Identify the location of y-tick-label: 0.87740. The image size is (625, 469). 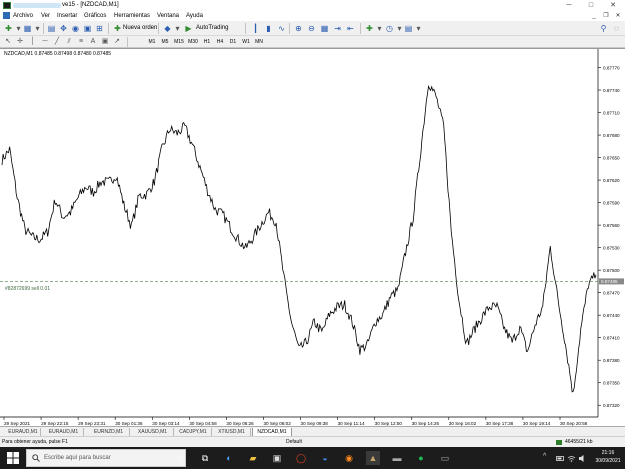
(611, 90).